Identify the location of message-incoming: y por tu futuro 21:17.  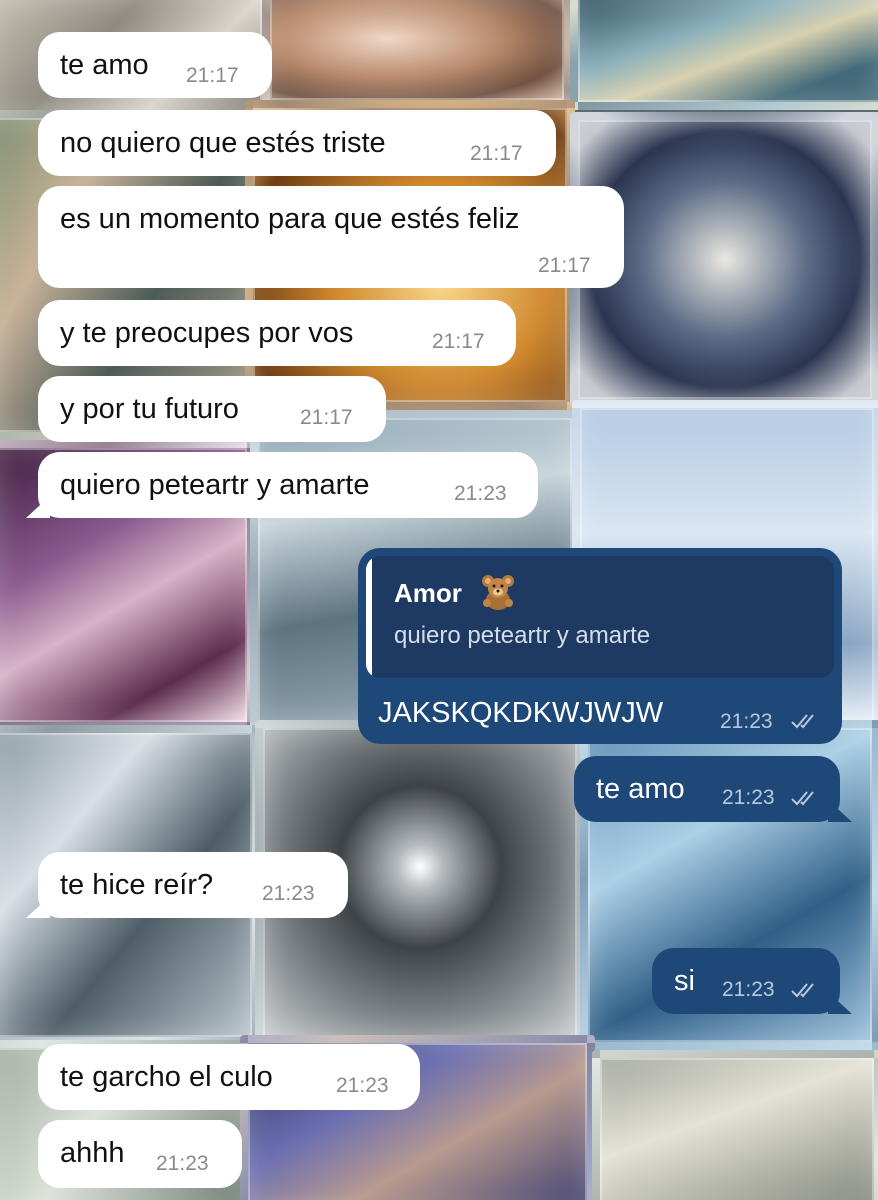
(212, 409).